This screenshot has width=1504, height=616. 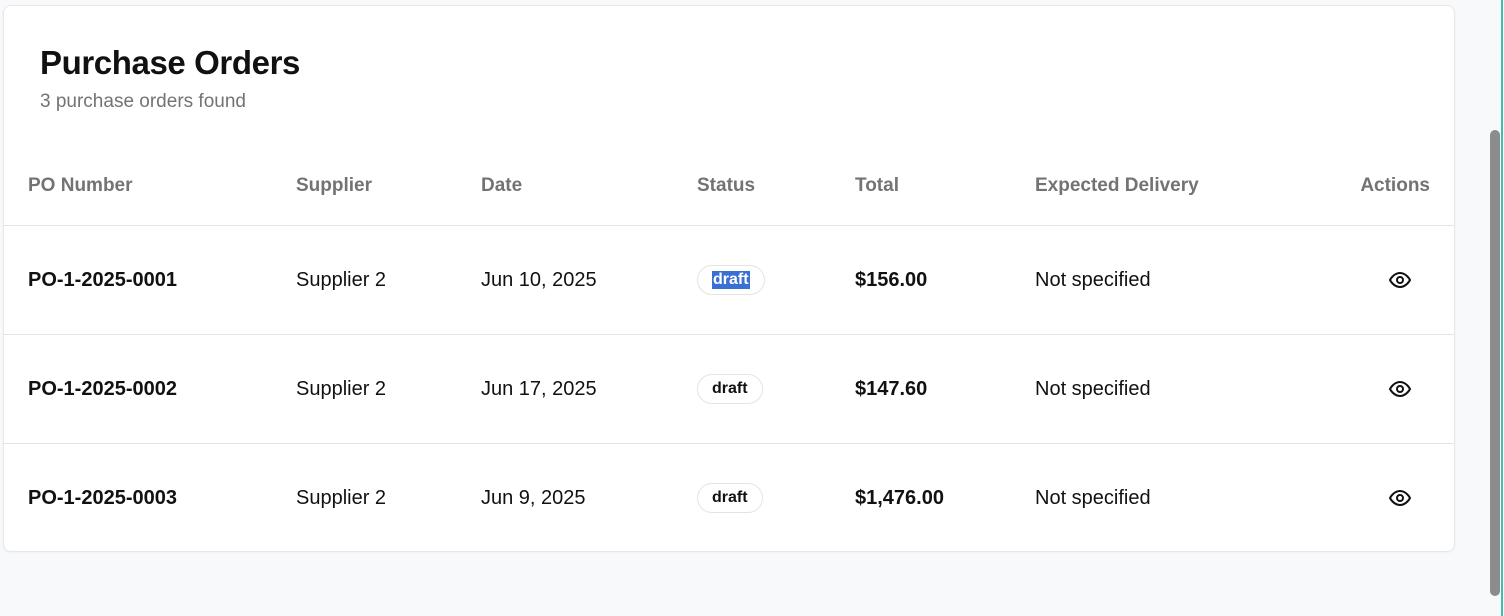 I want to click on total-cell: $147.60, so click(x=891, y=388).